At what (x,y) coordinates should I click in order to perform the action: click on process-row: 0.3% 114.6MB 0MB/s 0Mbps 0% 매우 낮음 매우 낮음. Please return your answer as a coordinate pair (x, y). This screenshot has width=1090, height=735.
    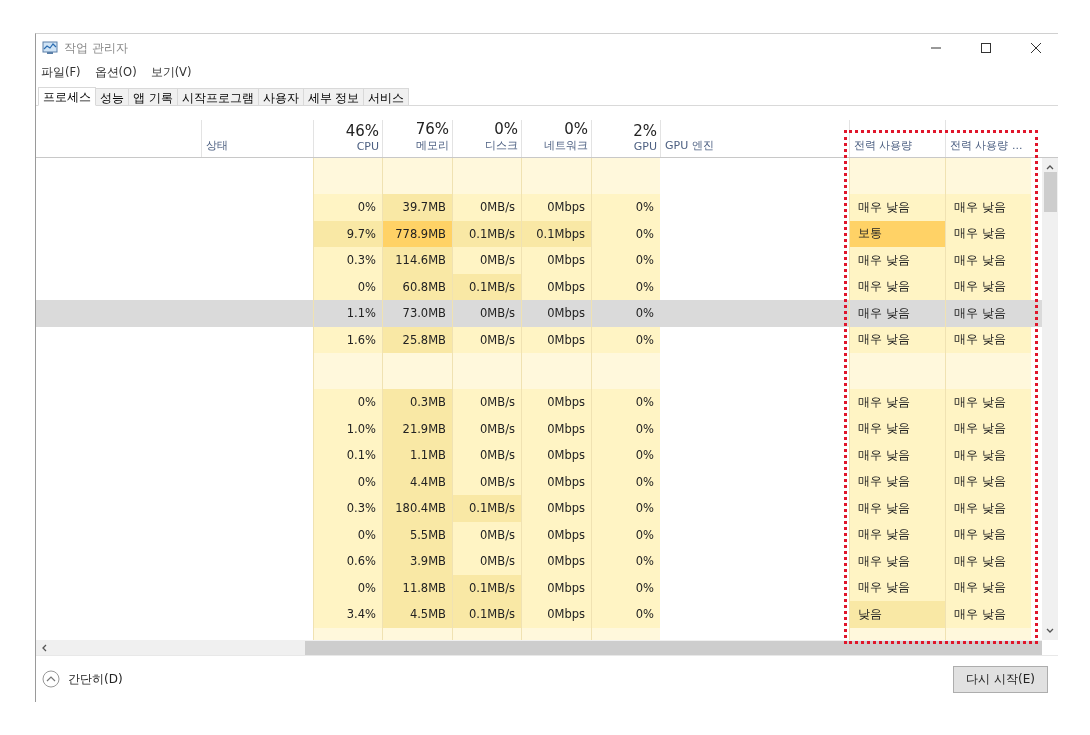
    Looking at the image, I should click on (539, 260).